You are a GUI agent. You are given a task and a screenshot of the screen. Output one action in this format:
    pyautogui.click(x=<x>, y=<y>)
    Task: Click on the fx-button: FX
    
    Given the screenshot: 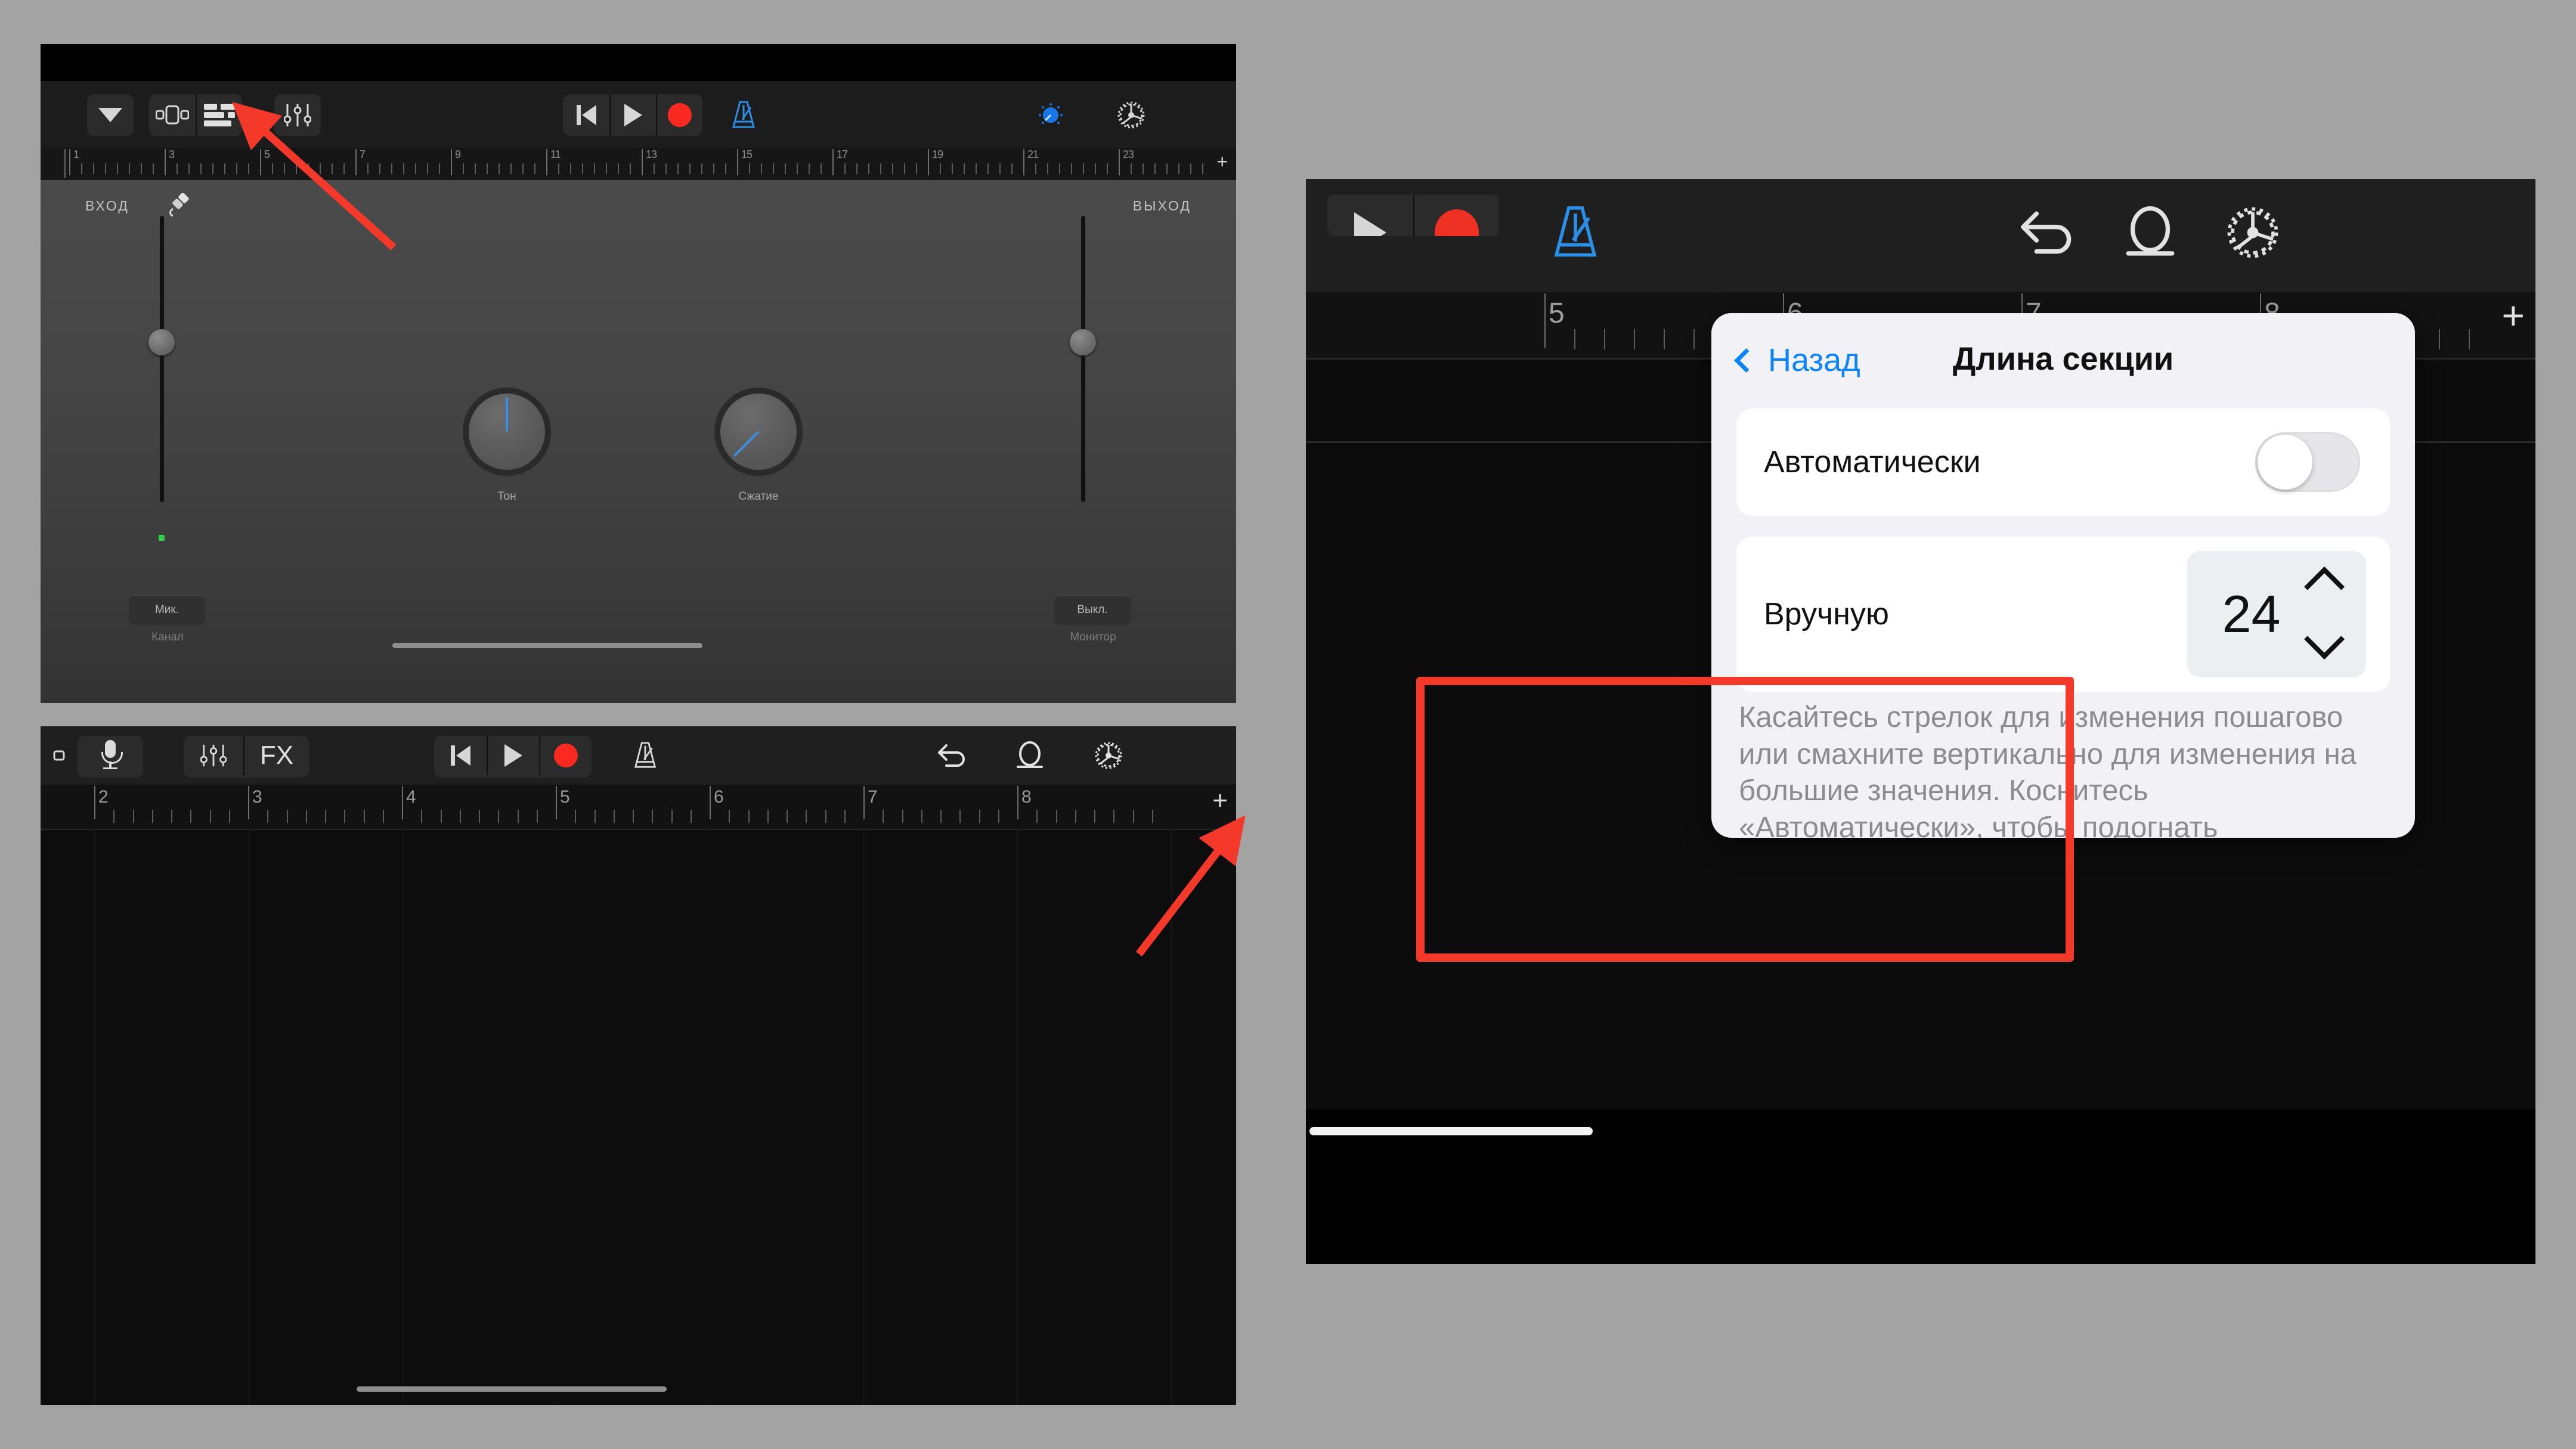 What is the action you would take?
    pyautogui.click(x=276, y=756)
    